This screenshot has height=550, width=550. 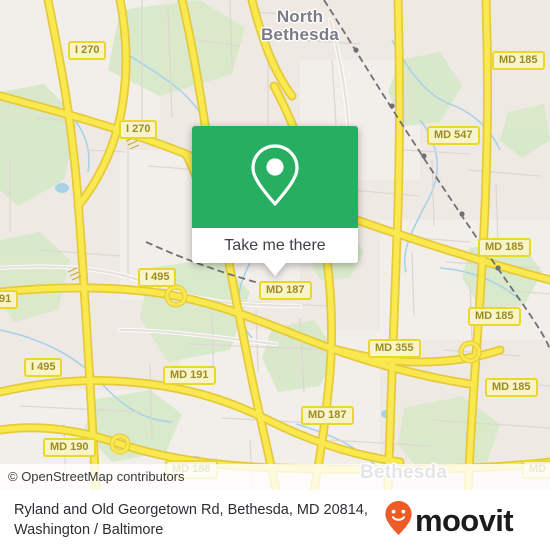 What do you see at coordinates (69, 447) in the screenshot?
I see `road-shield-md-190: MD 190` at bounding box center [69, 447].